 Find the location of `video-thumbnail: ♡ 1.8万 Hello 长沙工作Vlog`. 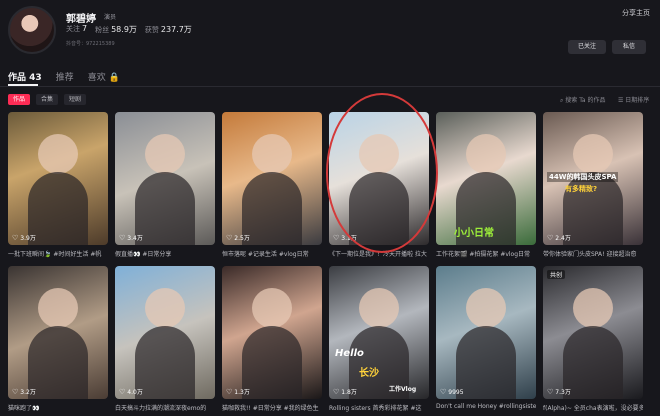

video-thumbnail: ♡ 1.8万 Hello 长沙工作Vlog is located at coordinates (379, 332).